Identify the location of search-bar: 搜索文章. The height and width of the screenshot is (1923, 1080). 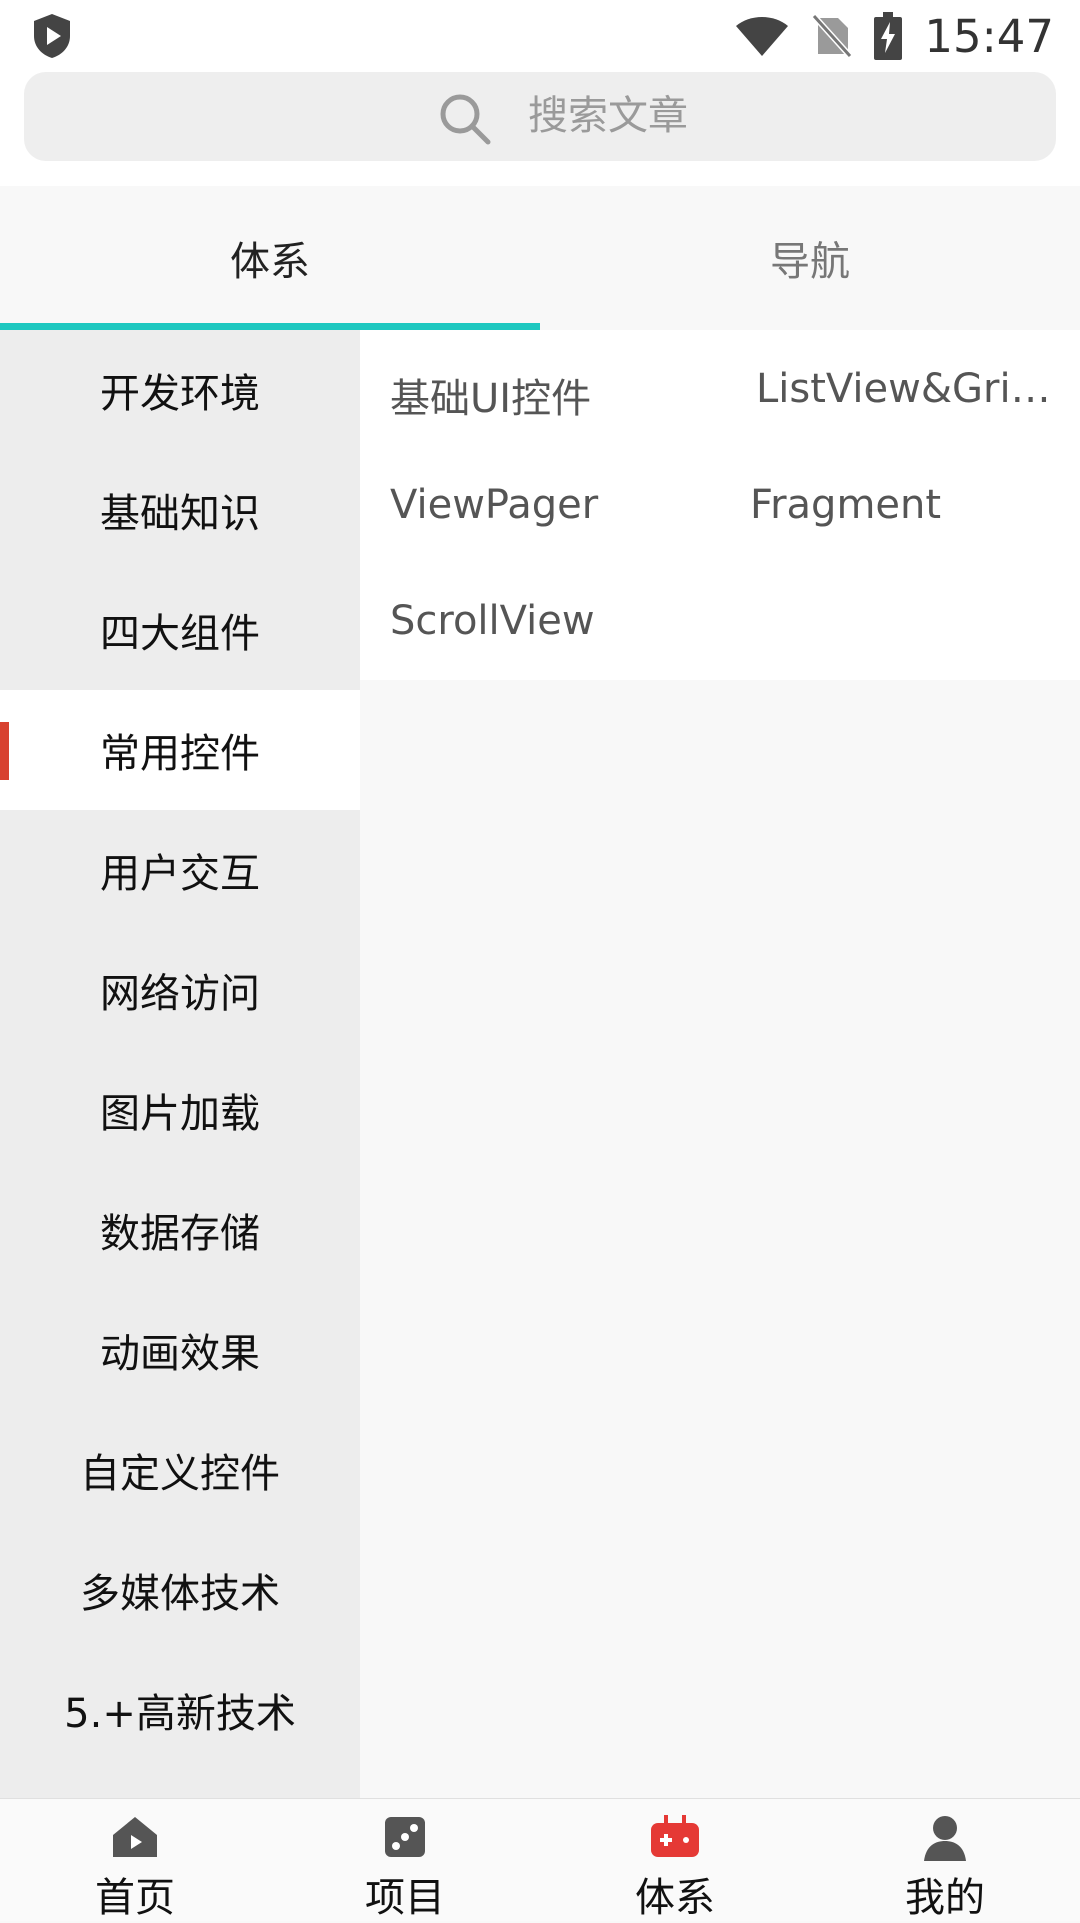
(540, 129).